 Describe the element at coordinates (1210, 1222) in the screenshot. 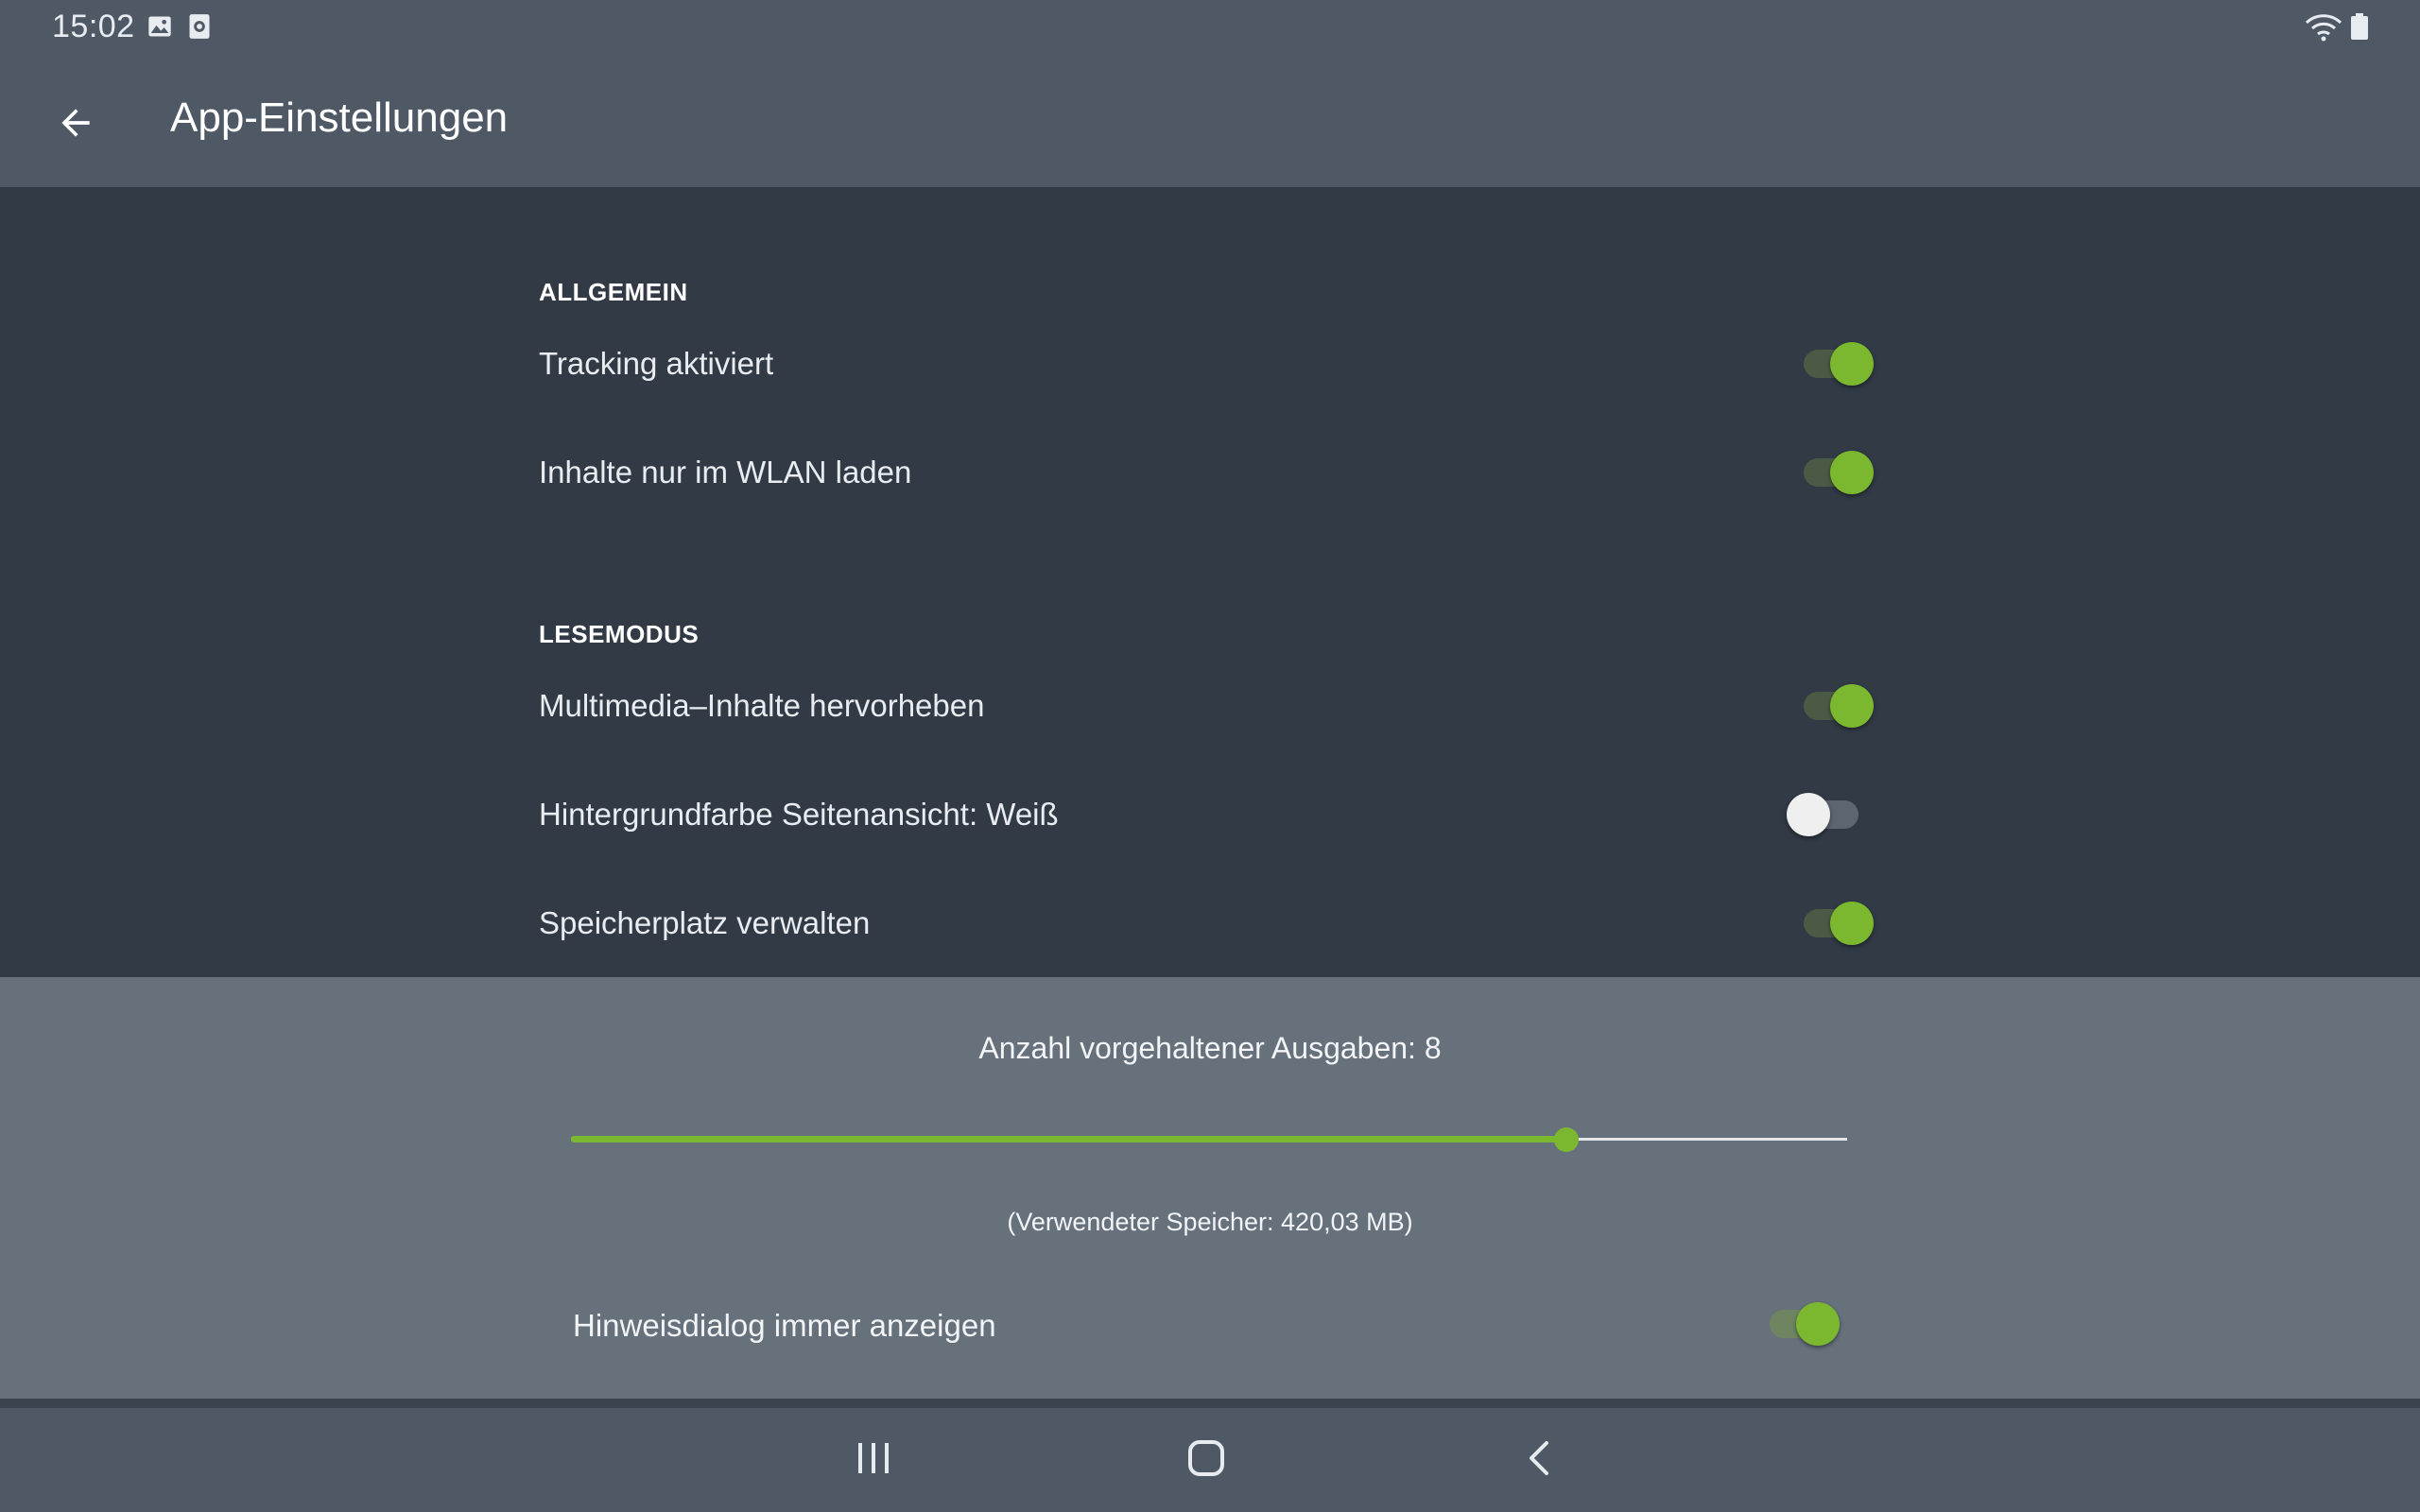

I see `used-storage-text: (Verwendeter Speicher: 420,03 MB)` at that location.